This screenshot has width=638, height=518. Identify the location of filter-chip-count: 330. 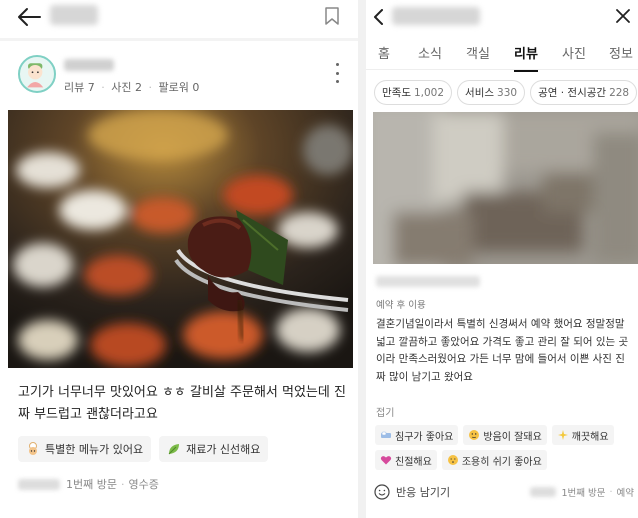
(507, 92).